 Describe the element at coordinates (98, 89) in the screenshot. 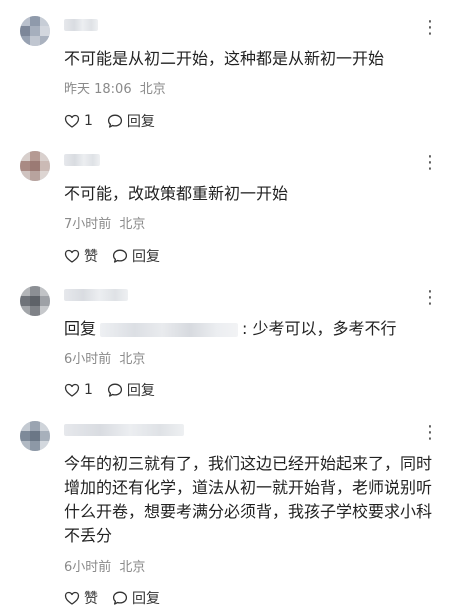

I see `comment-time: 昨天 18:06` at that location.